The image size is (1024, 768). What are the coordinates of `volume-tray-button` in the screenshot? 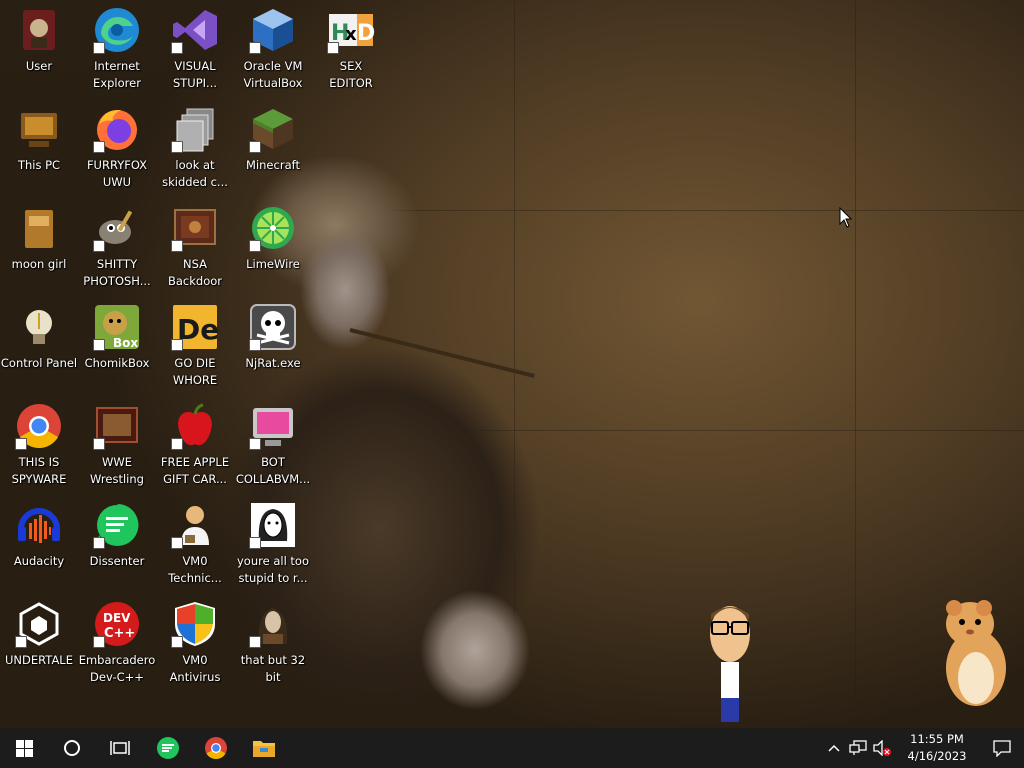 It's located at (882, 748).